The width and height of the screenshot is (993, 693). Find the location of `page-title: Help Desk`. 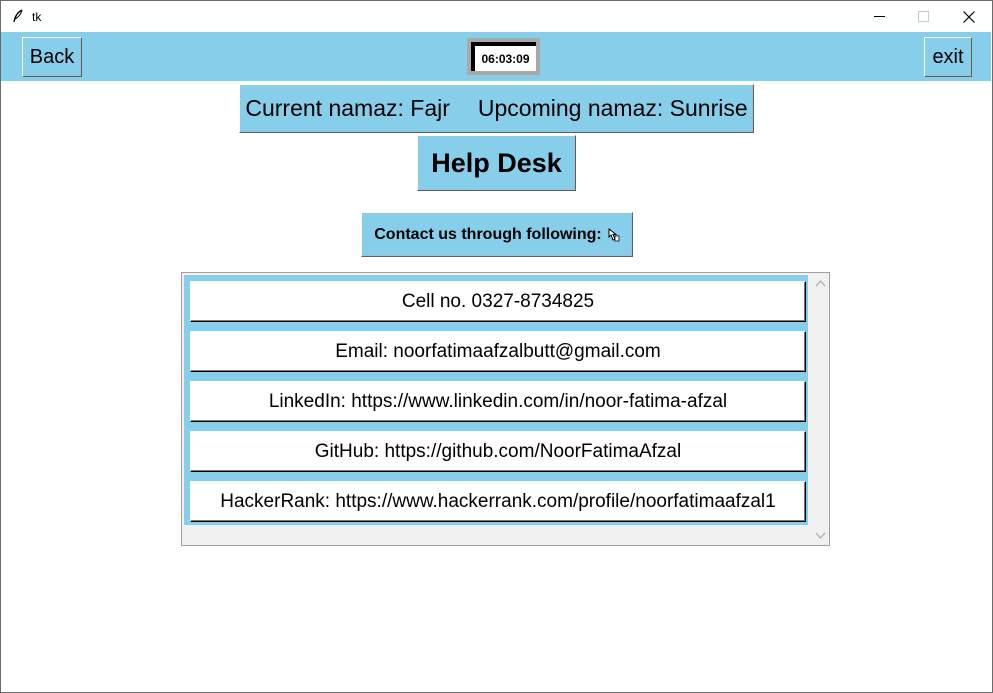

page-title: Help Desk is located at coordinates (496, 163).